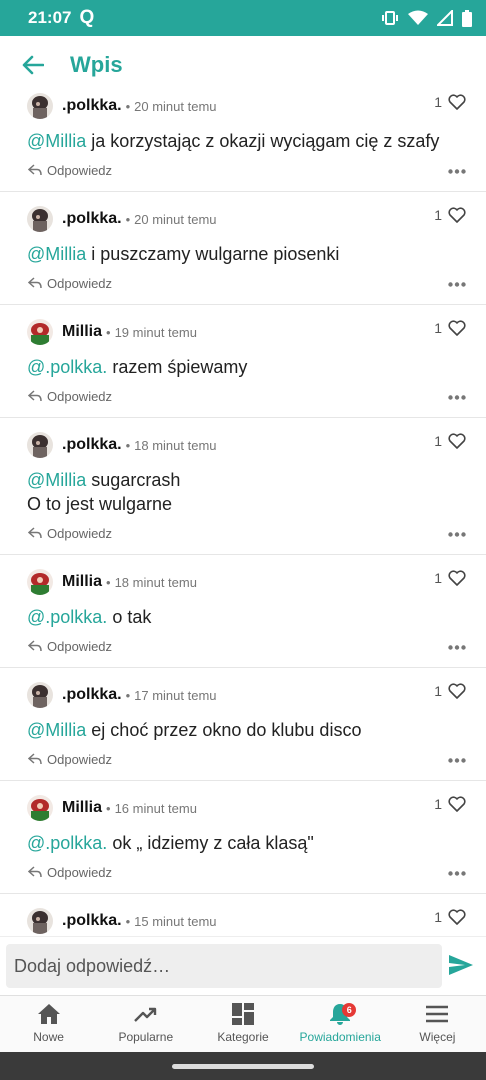  I want to click on comment-time: 19 minut temu, so click(155, 332).